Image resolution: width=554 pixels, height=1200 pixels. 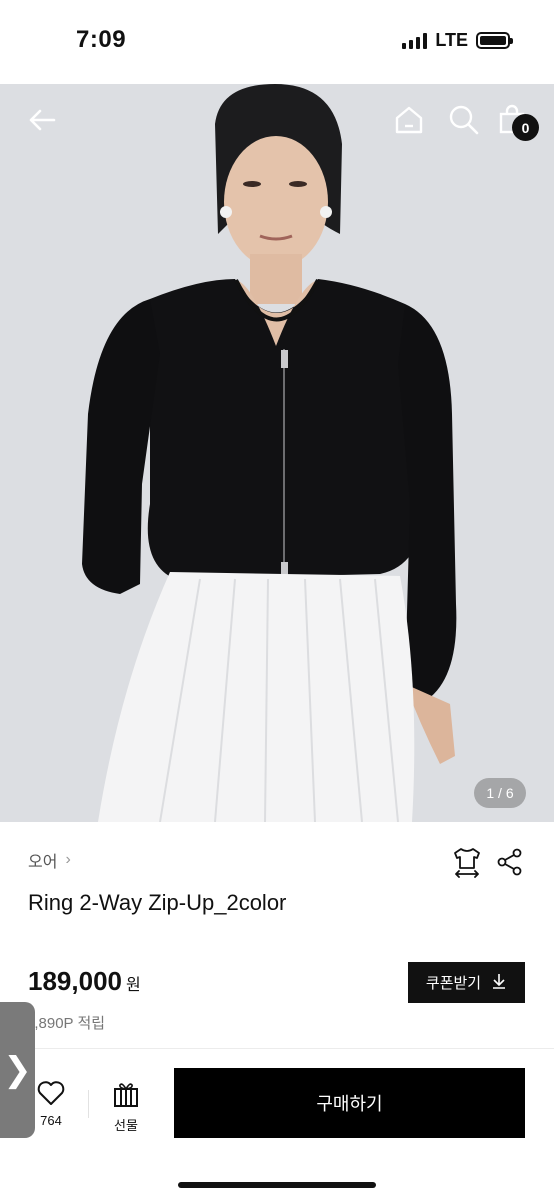 I want to click on chevron-right-icon: ❯, so click(x=17, y=1070).